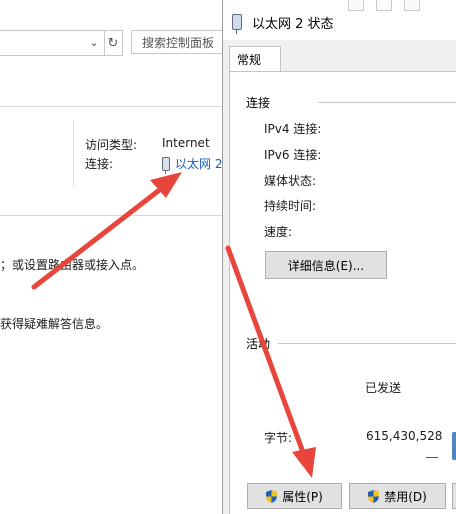  I want to click on properties-button-label: 属性(P), so click(302, 496).